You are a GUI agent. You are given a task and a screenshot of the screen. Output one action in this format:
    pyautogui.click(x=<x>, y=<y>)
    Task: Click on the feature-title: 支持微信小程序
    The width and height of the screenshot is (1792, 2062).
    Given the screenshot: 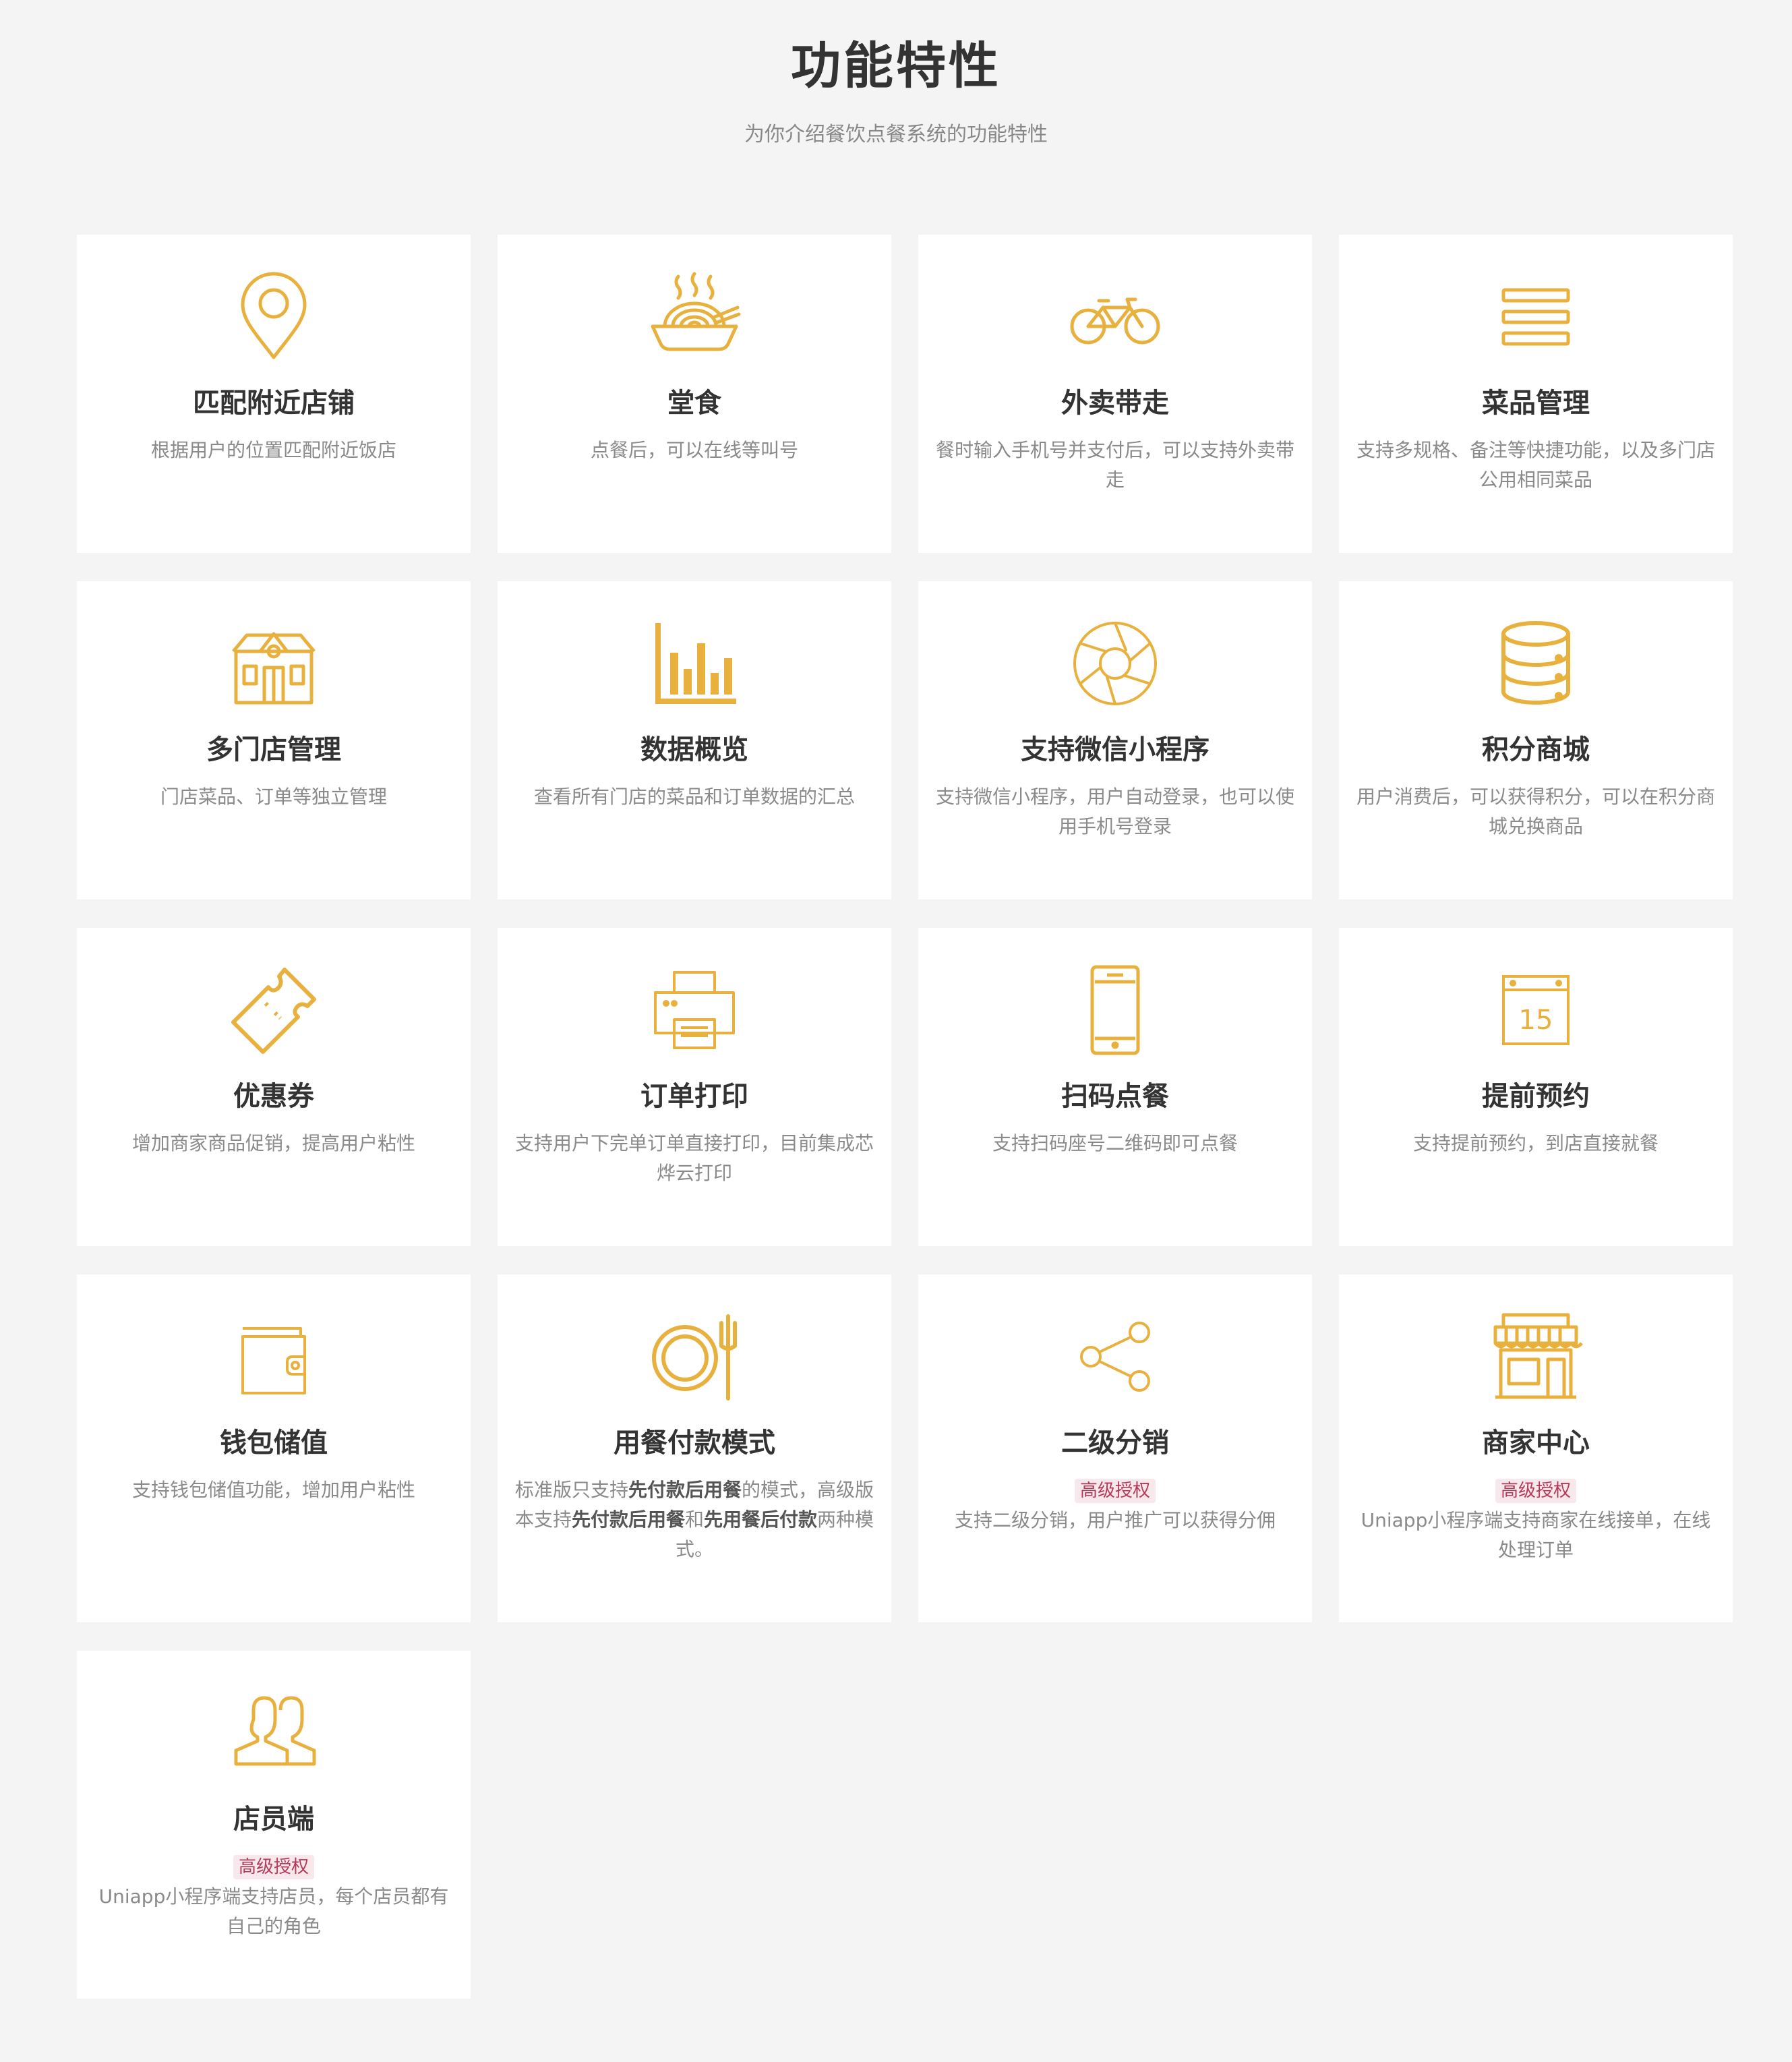 What is the action you would take?
    pyautogui.click(x=1115, y=749)
    